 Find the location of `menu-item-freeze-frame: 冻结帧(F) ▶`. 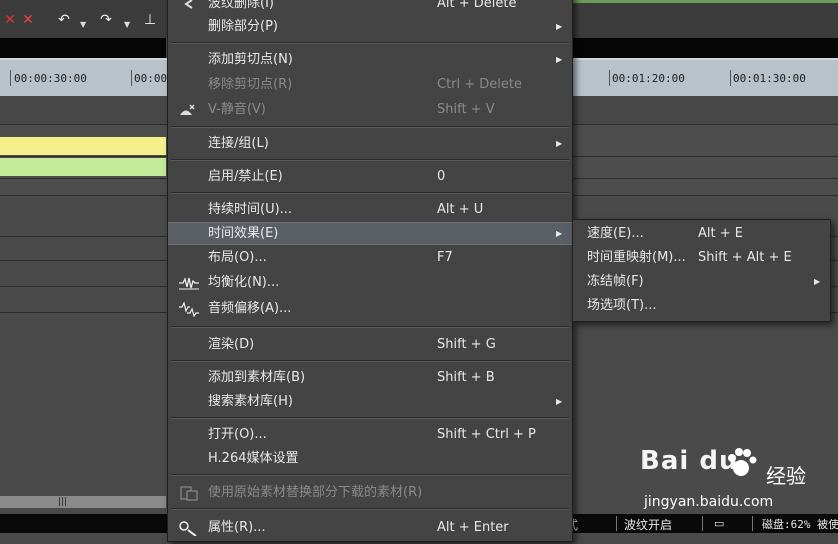

menu-item-freeze-frame: 冻结帧(F) ▶ is located at coordinates (701, 282).